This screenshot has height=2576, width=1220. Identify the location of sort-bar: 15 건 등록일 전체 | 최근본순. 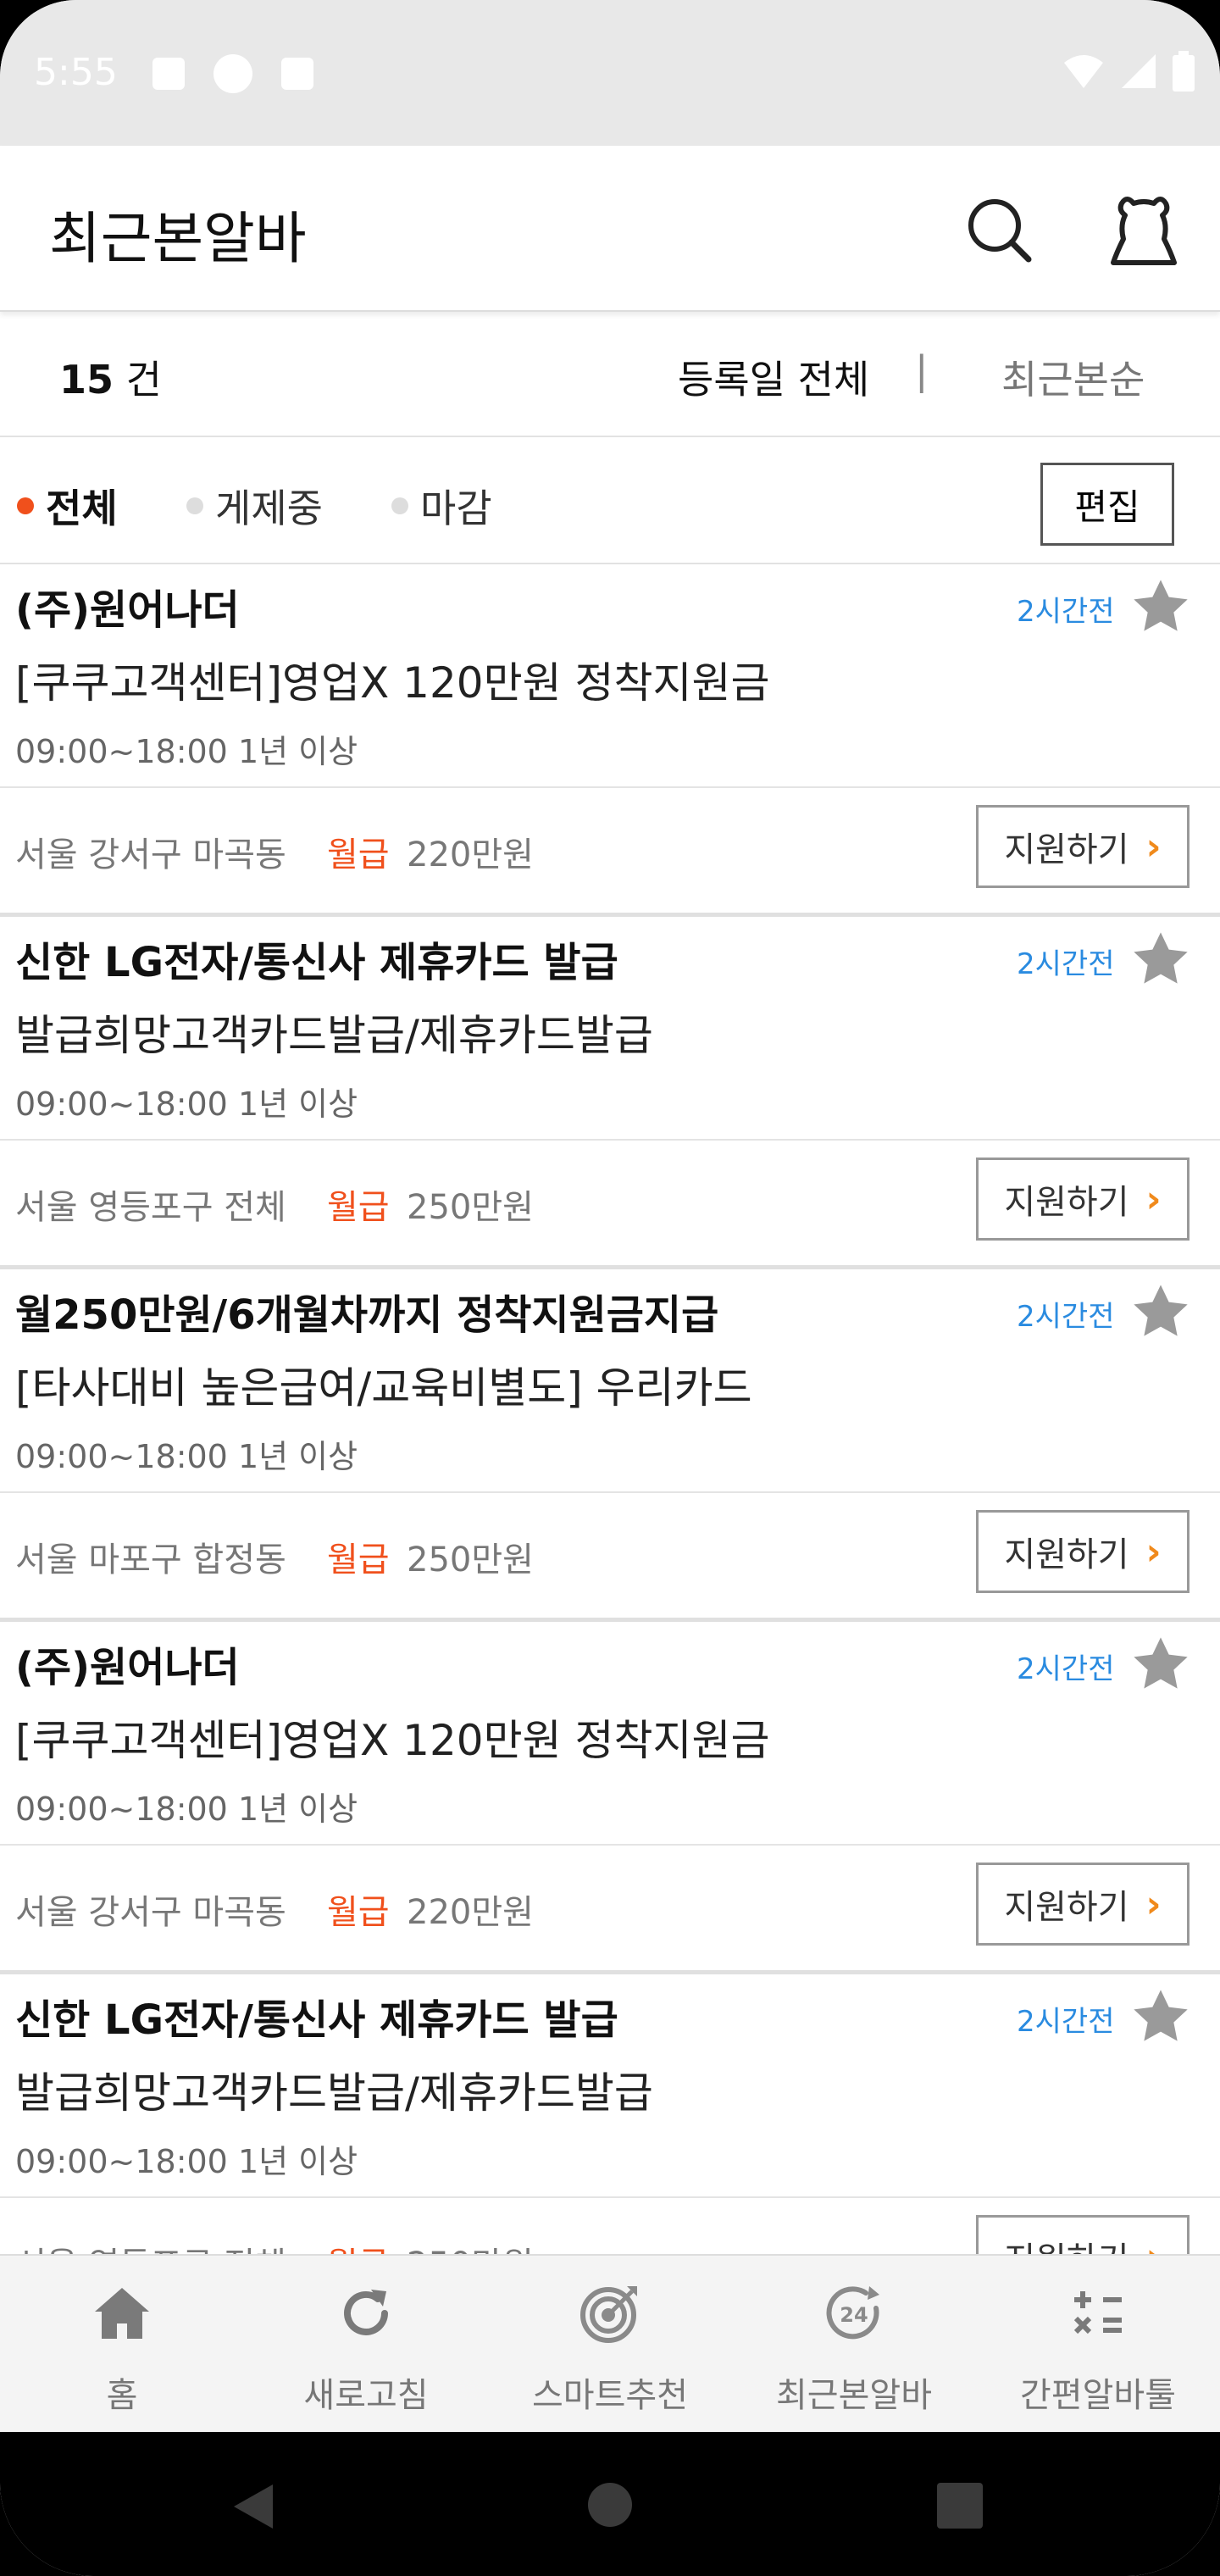
(610, 375).